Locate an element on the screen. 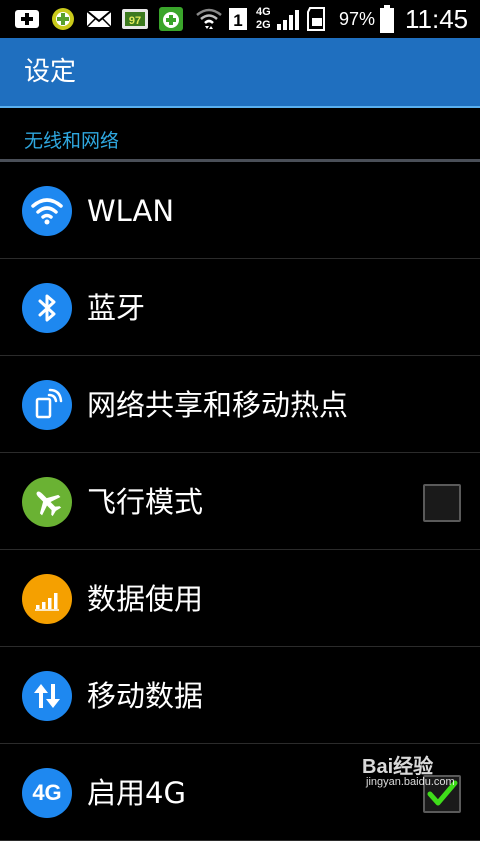 The height and width of the screenshot is (841, 480). settings-item-label: 蓝牙 is located at coordinates (116, 308).